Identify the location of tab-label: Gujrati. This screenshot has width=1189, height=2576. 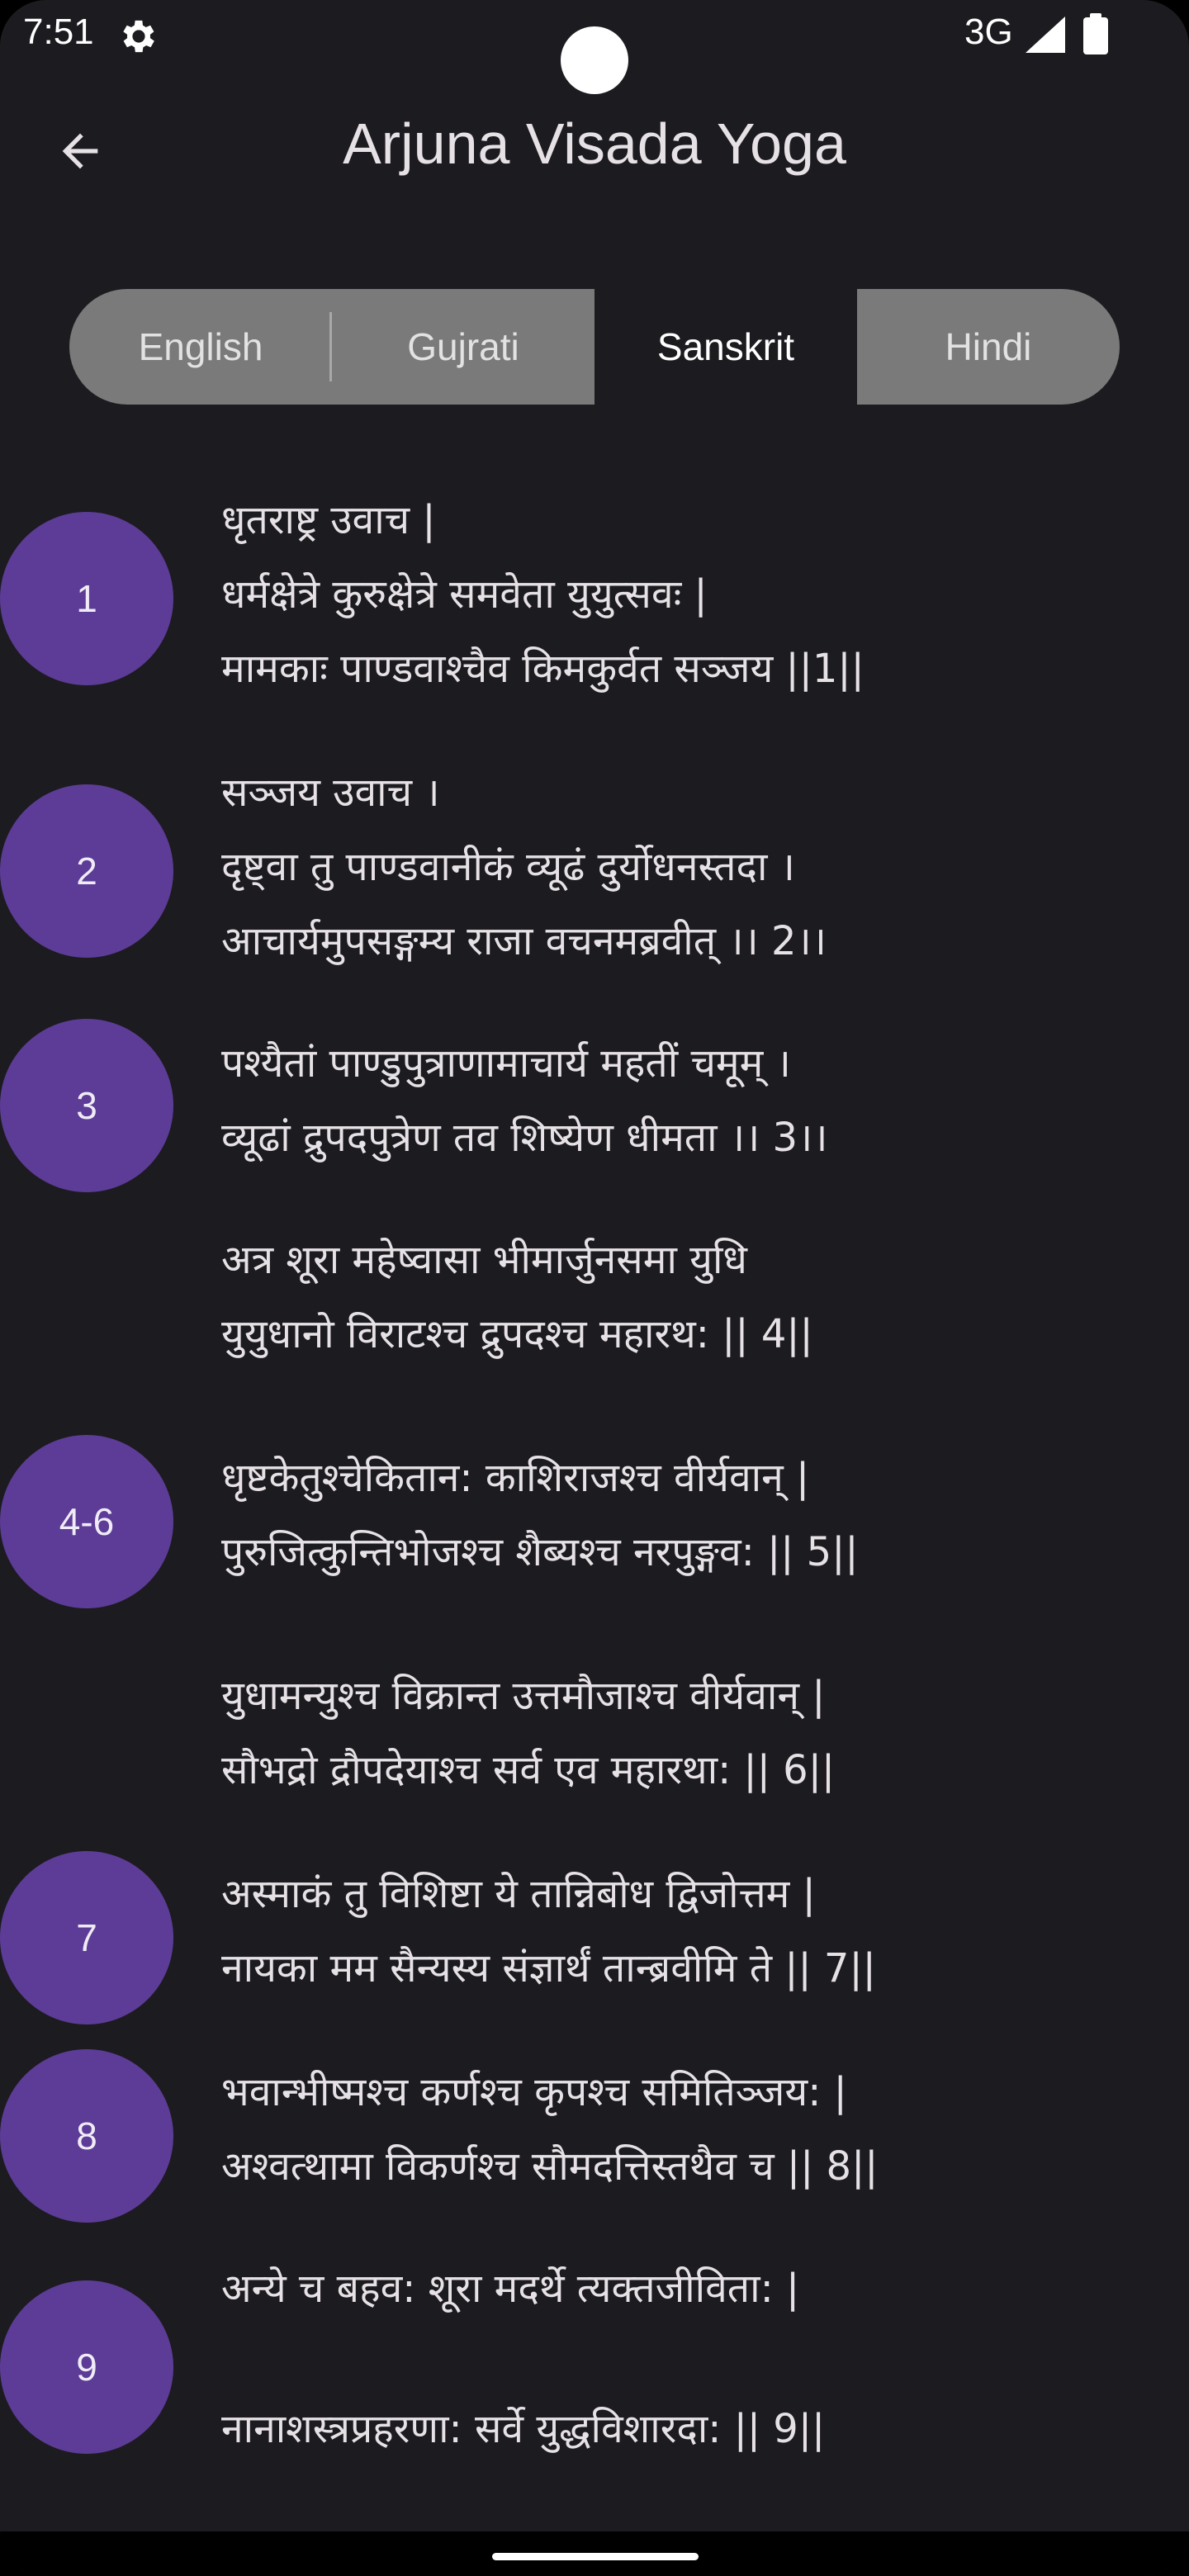
(463, 346).